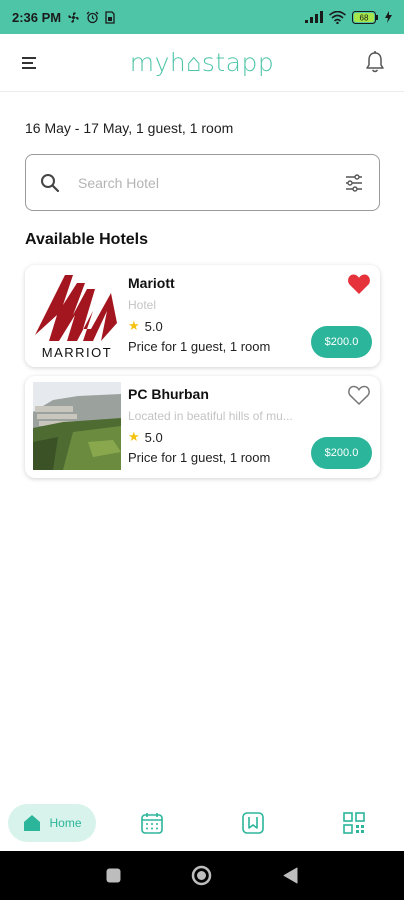 This screenshot has height=900, width=404. Describe the element at coordinates (92, 17) in the screenshot. I see `alarm-icon` at that location.